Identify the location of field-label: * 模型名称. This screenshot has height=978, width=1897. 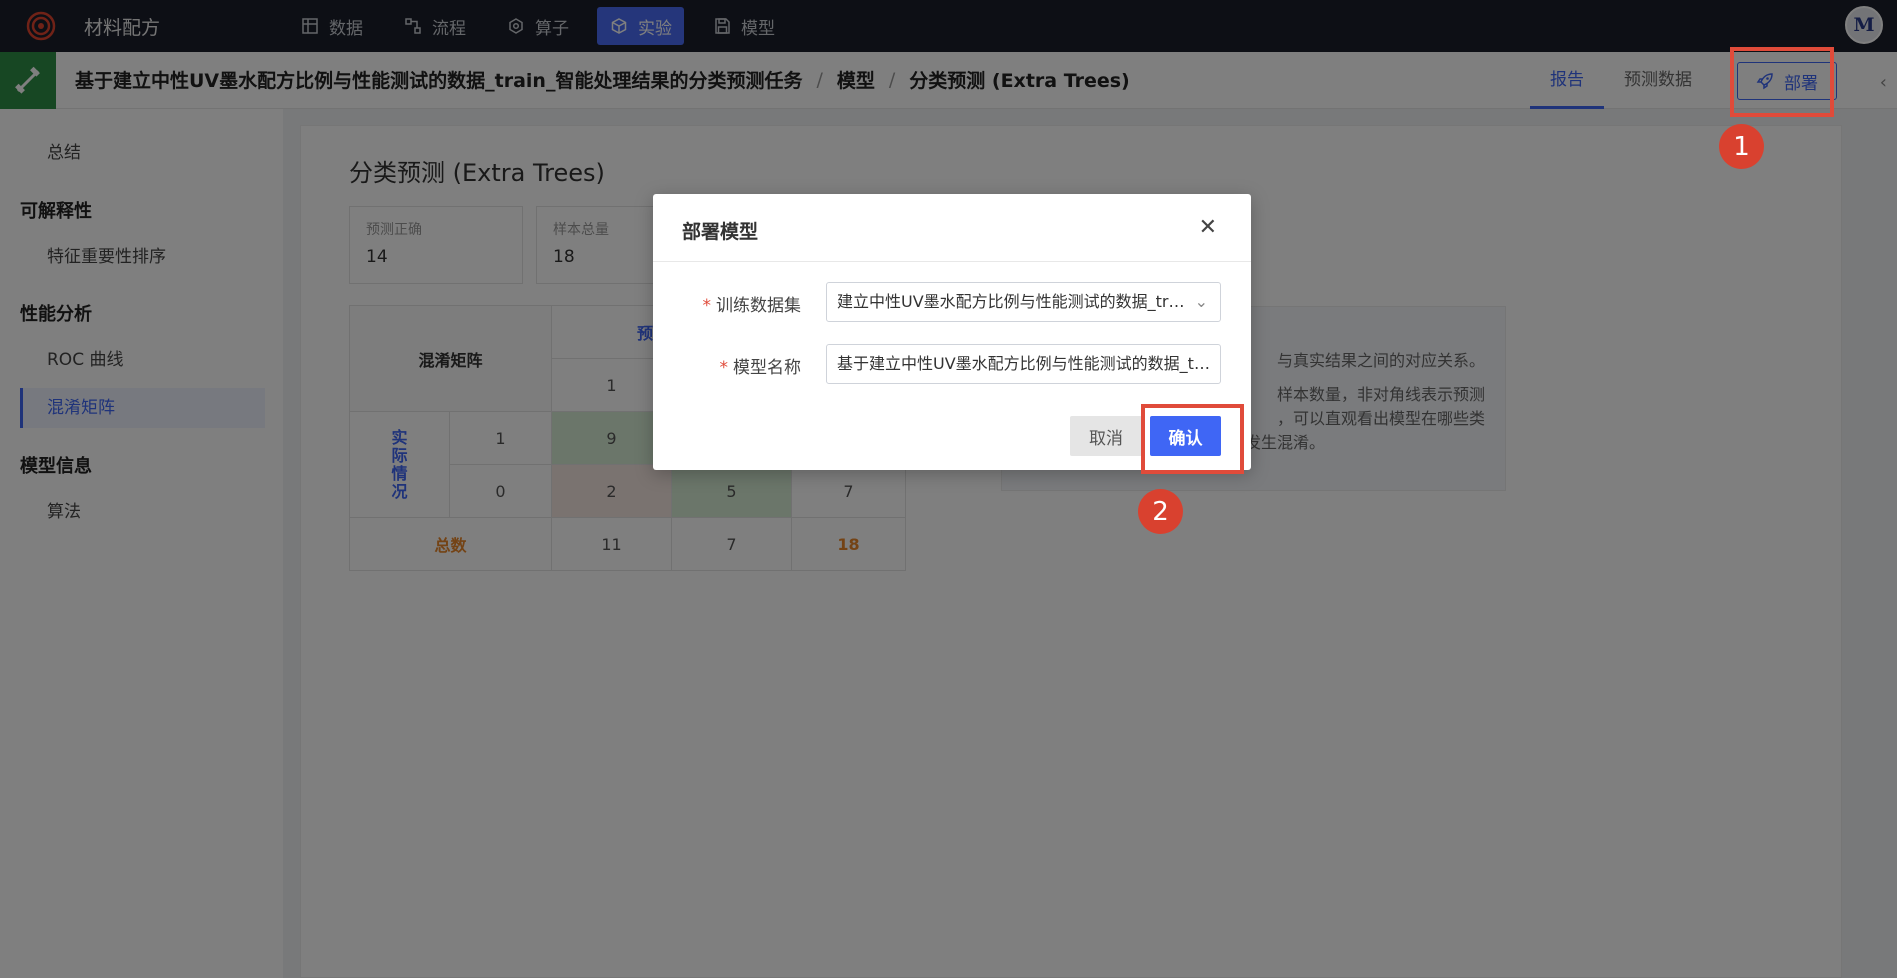
(761, 365).